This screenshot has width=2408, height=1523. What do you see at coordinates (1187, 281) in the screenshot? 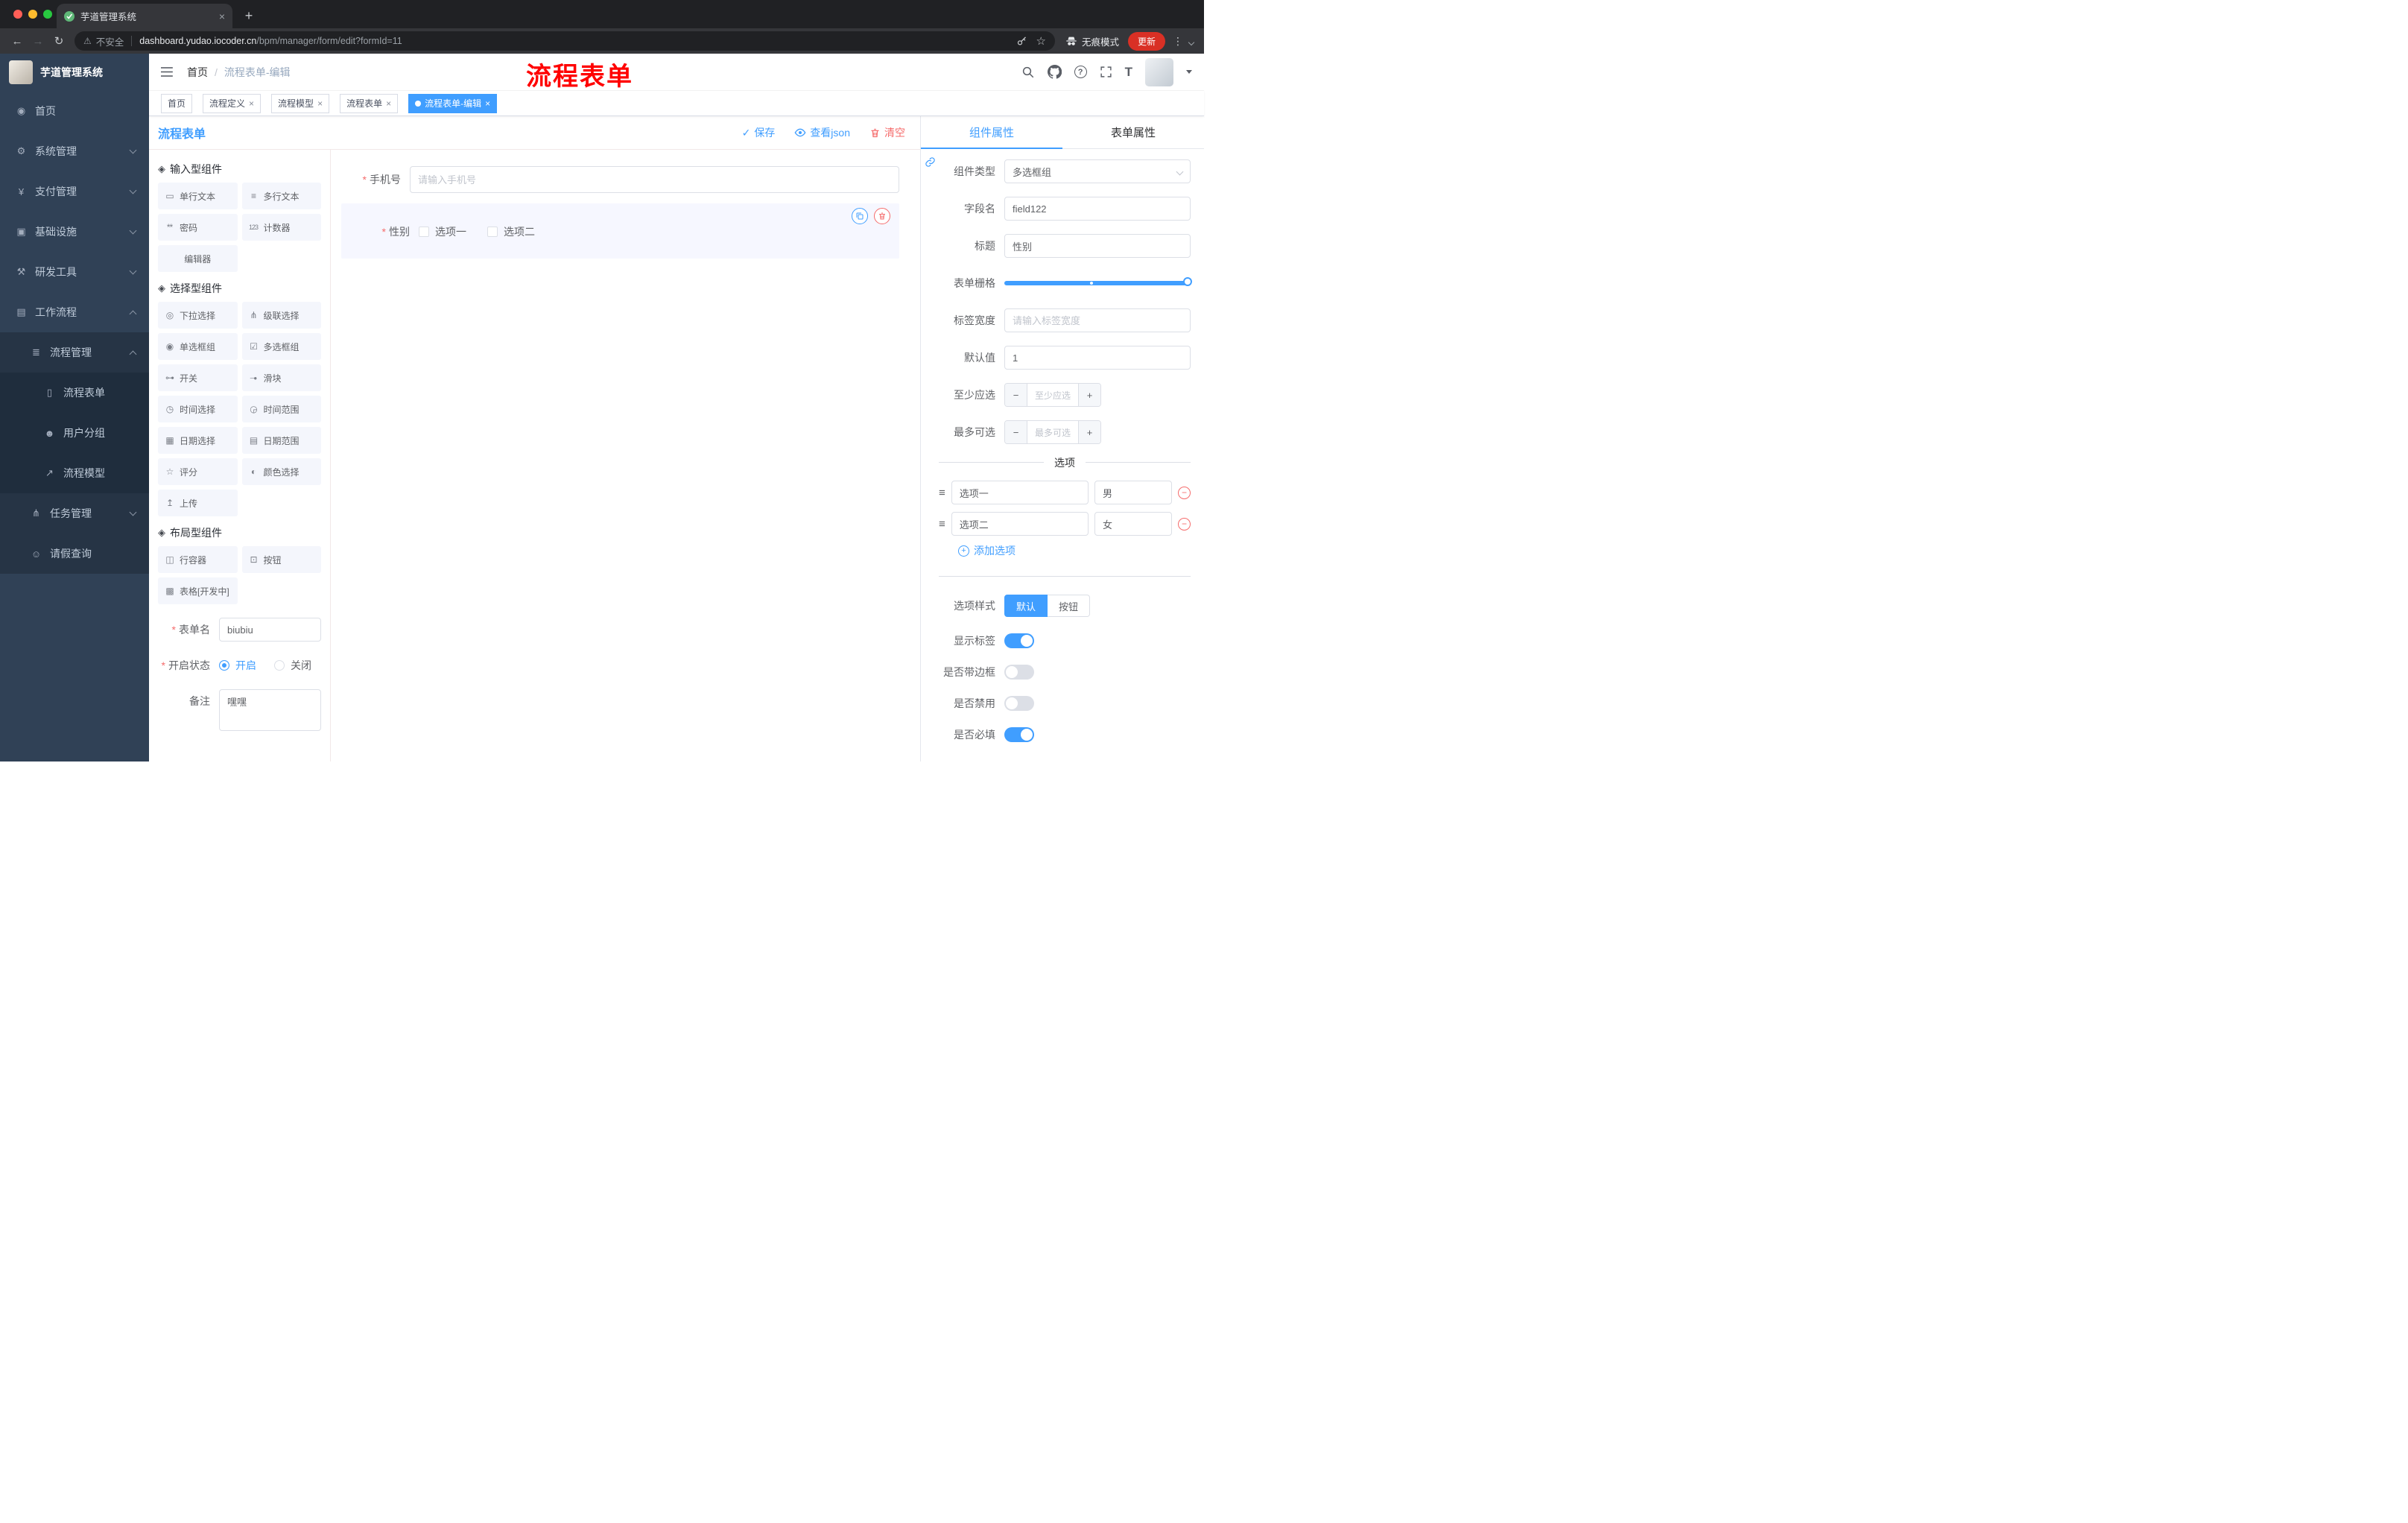
I see `slider-handle` at bounding box center [1187, 281].